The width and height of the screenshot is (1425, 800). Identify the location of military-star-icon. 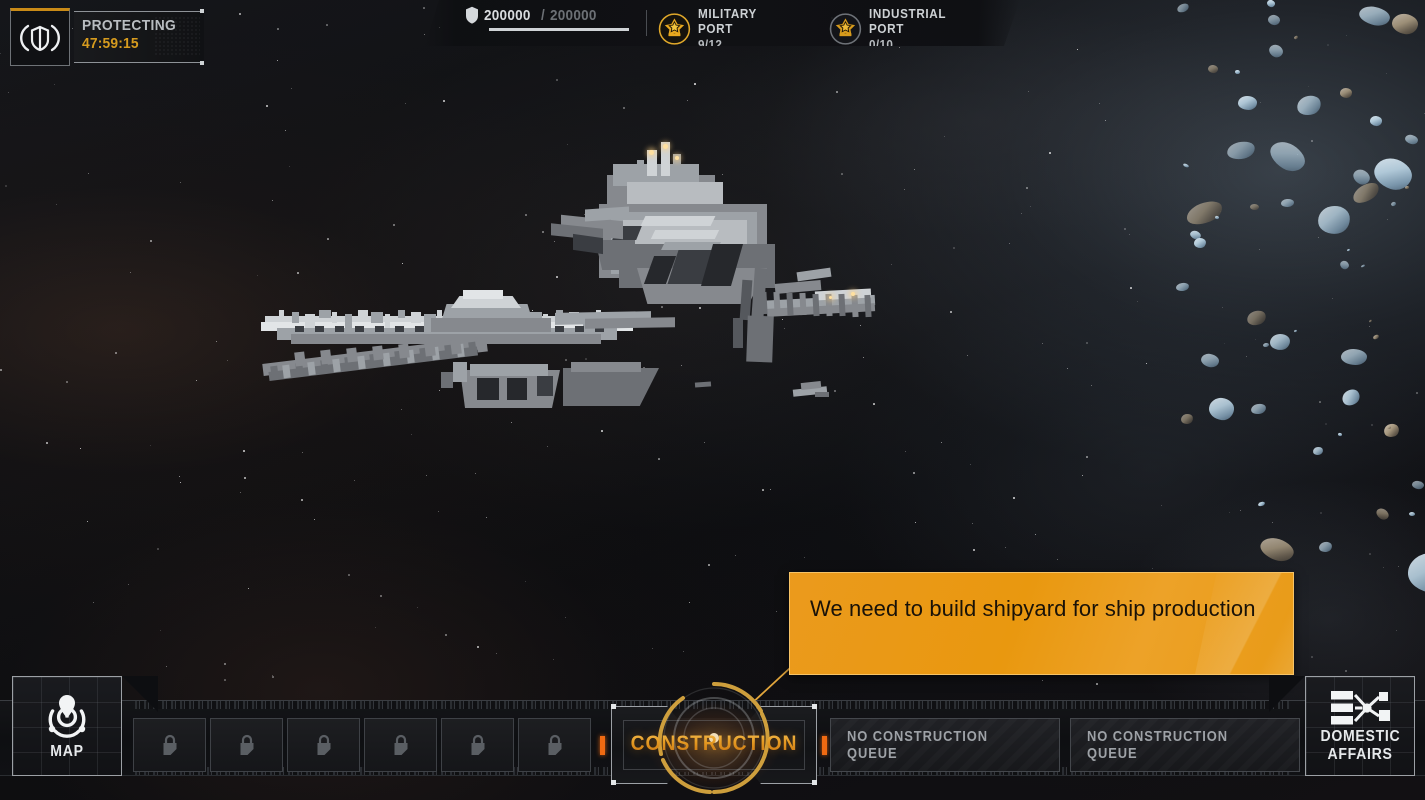
(674, 29).